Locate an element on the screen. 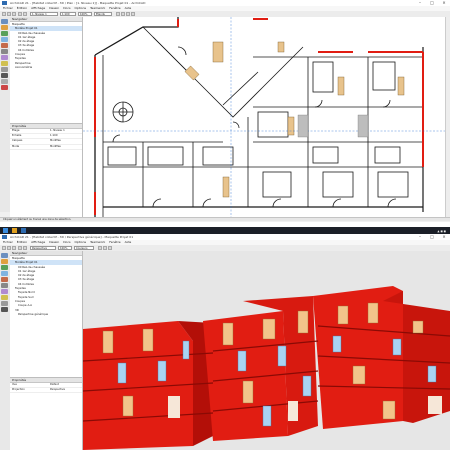  property-row: Mode Modifiés is located at coordinates (46, 147).